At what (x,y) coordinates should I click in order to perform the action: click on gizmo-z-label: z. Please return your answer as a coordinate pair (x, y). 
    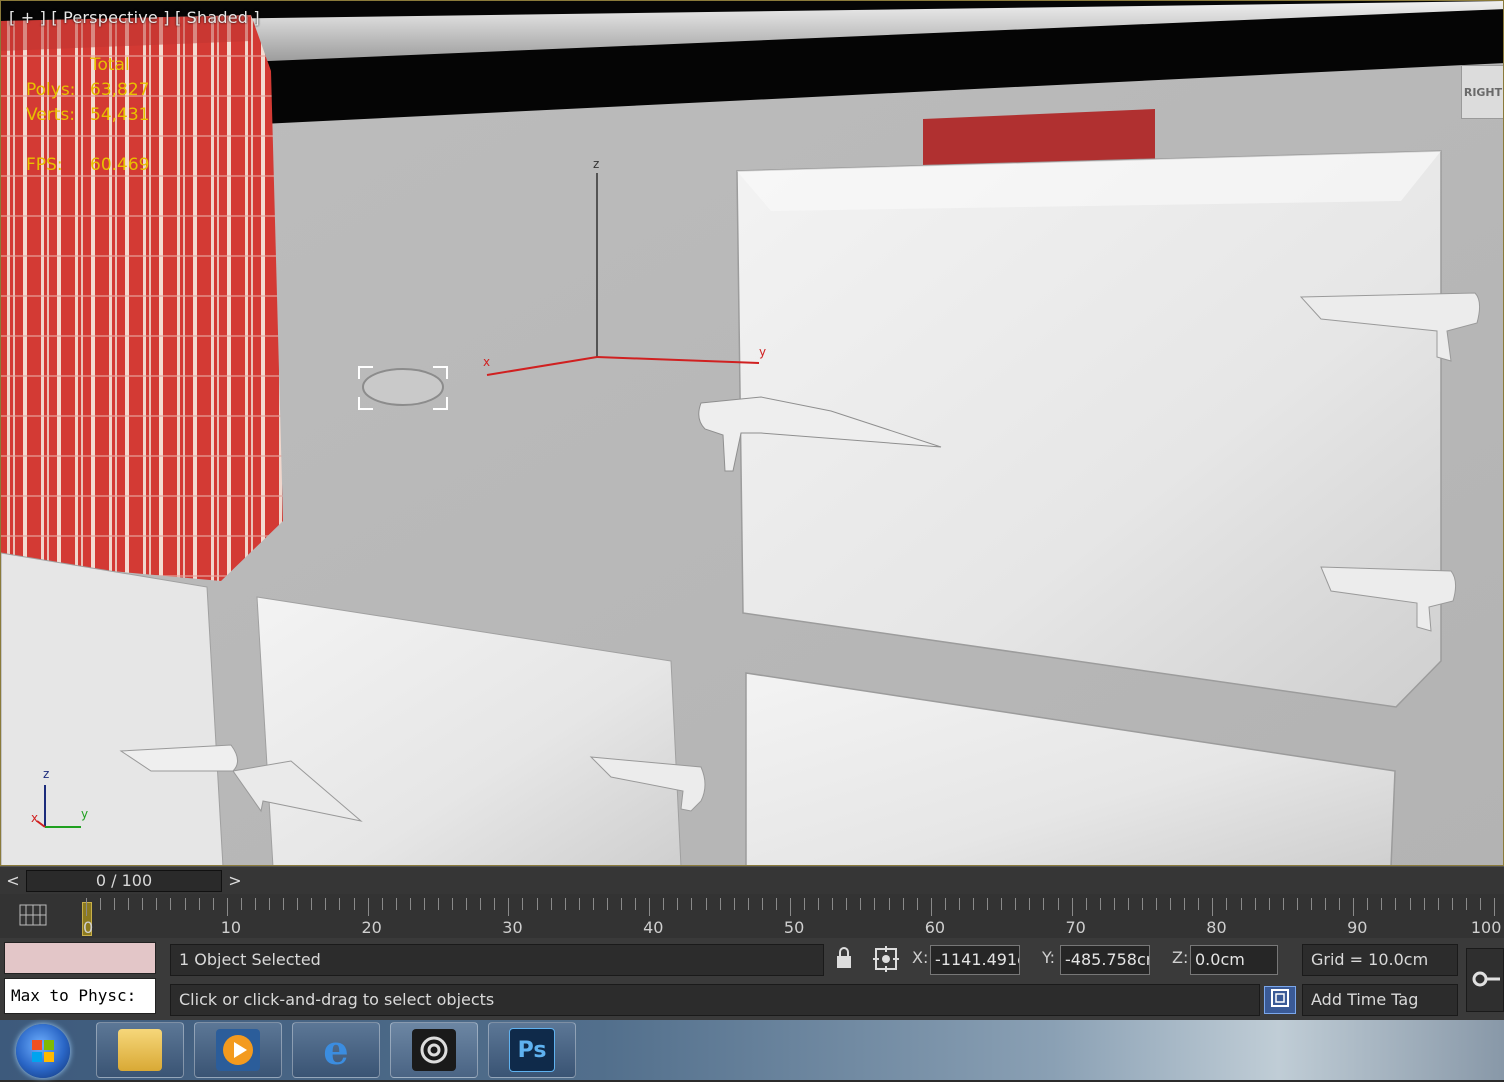
    Looking at the image, I should click on (596, 164).